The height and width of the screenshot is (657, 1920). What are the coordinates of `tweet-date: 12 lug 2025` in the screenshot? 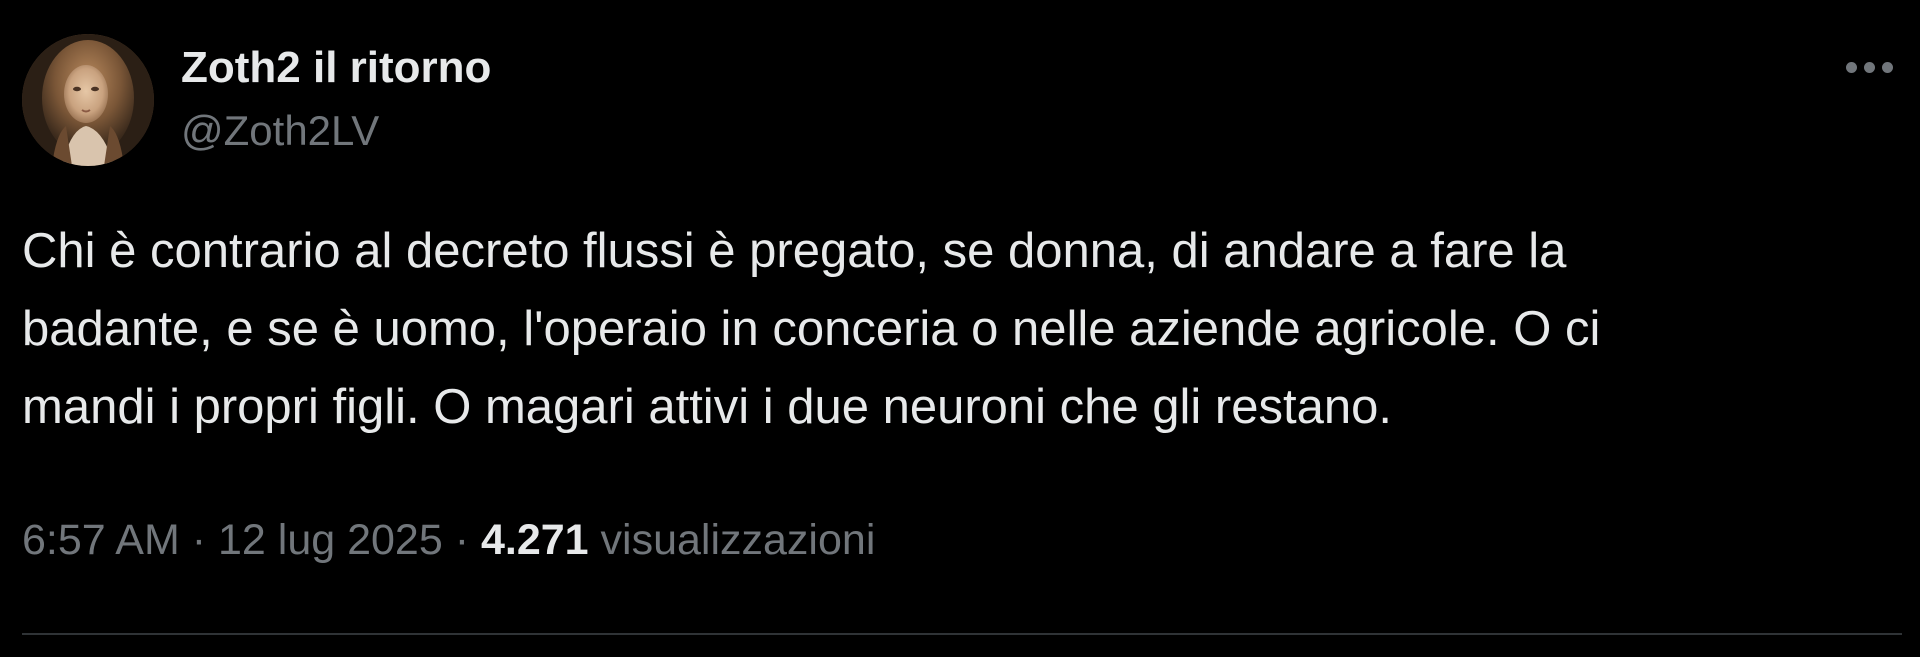 It's located at (330, 540).